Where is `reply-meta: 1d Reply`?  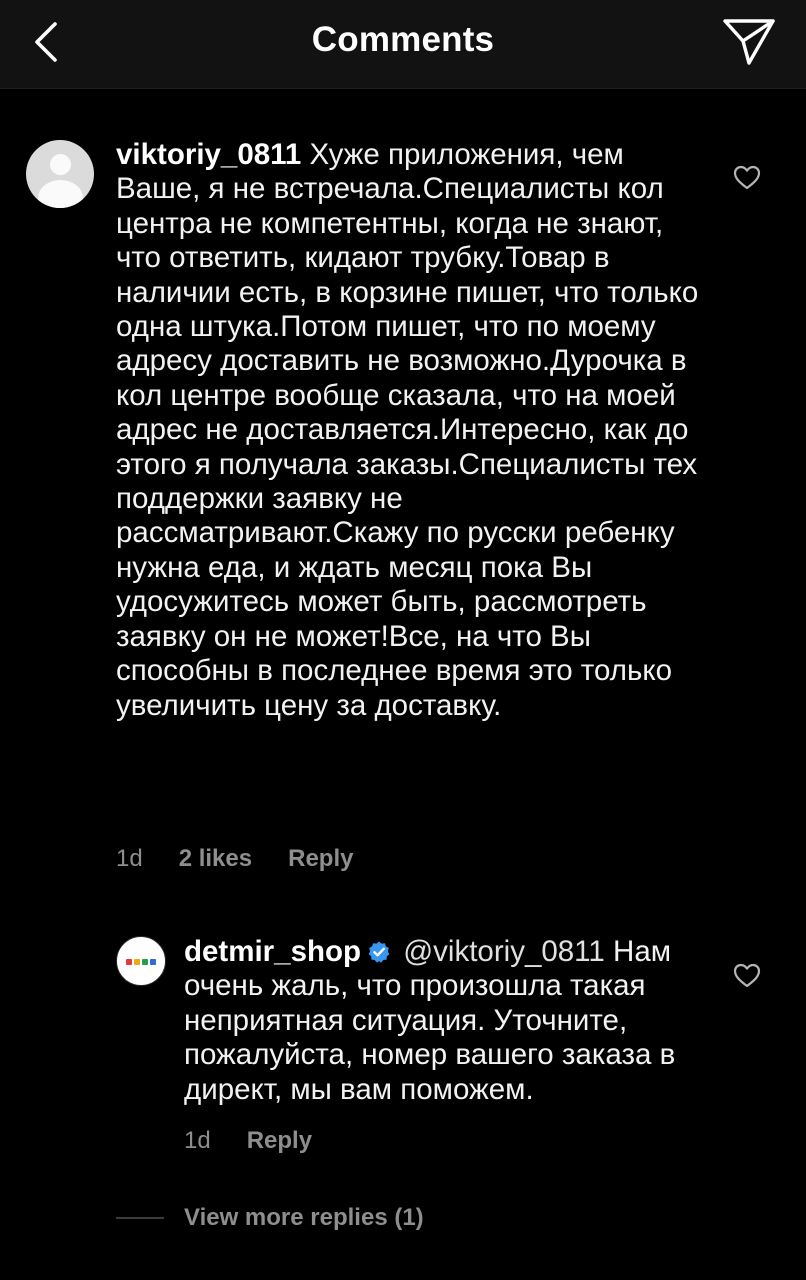 reply-meta: 1d Reply is located at coordinates (248, 1141).